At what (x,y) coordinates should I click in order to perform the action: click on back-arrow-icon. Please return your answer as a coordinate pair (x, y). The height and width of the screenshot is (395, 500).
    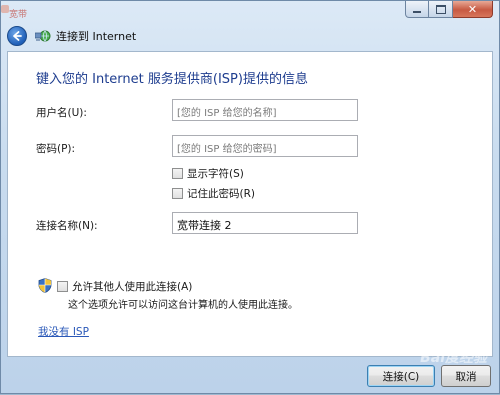
    Looking at the image, I should click on (17, 36).